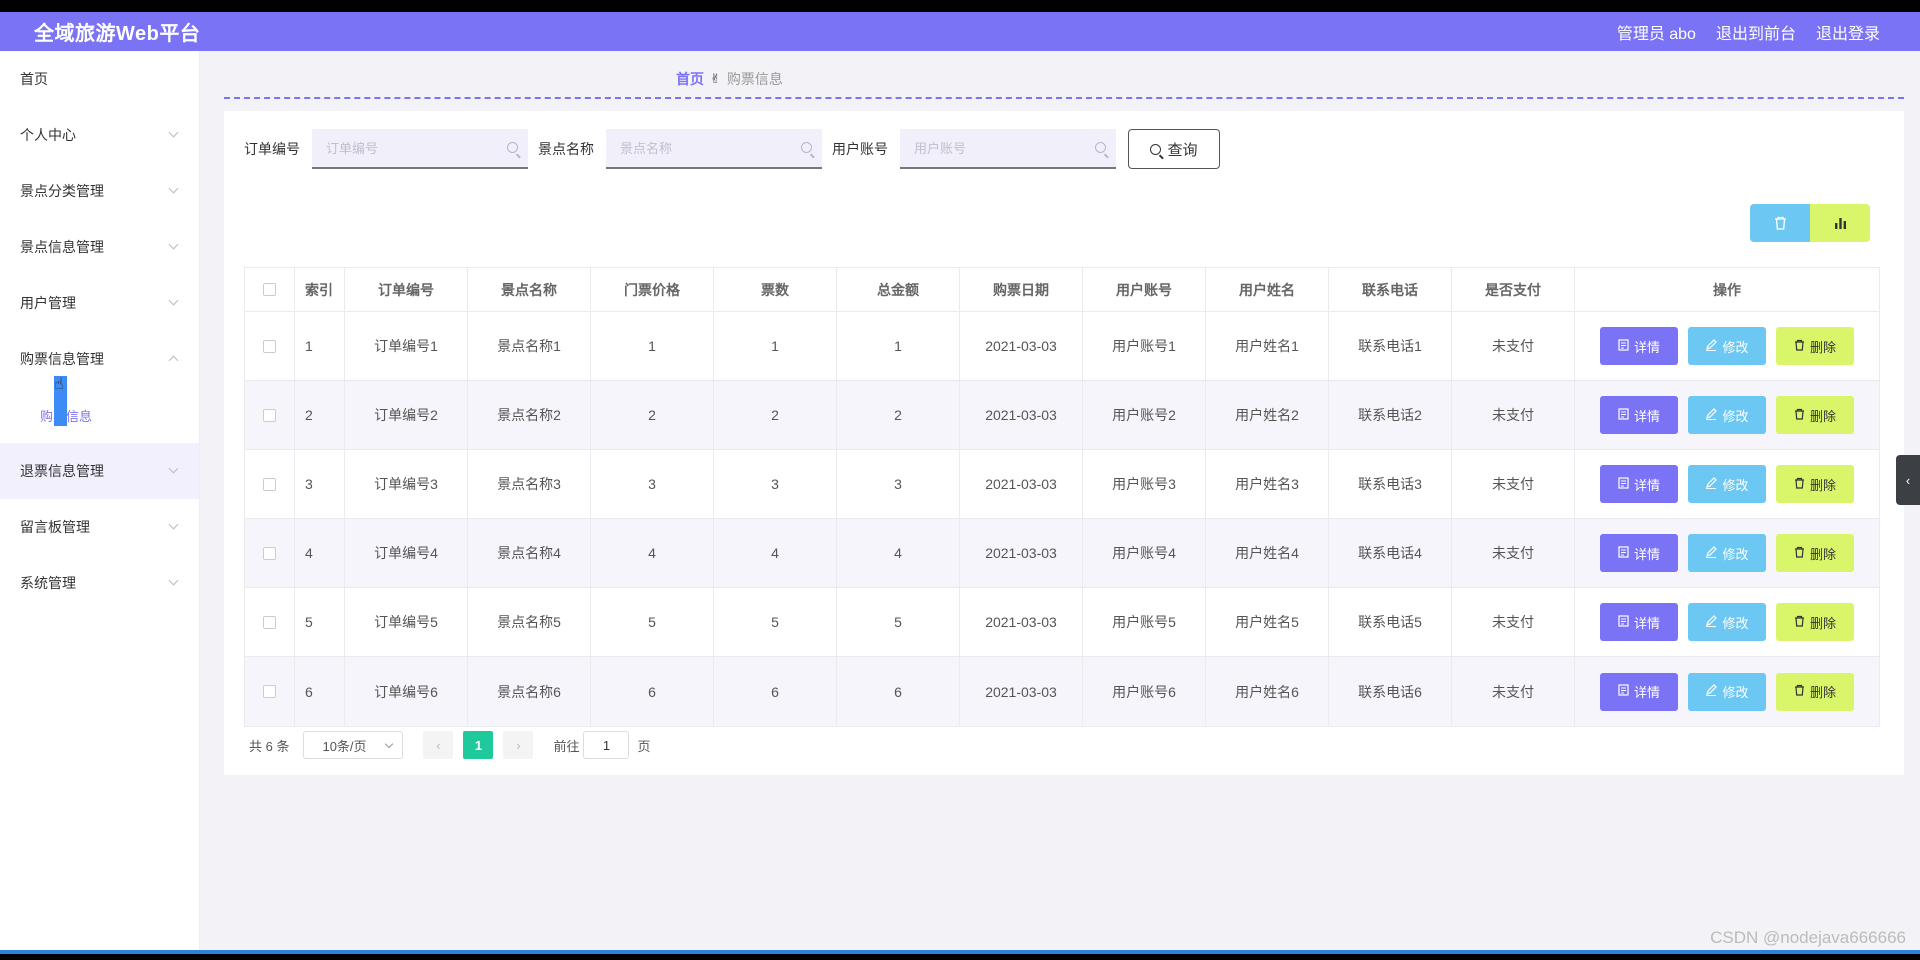 This screenshot has height=960, width=1920. What do you see at coordinates (438, 745) in the screenshot?
I see `prev-page-button: ‹` at bounding box center [438, 745].